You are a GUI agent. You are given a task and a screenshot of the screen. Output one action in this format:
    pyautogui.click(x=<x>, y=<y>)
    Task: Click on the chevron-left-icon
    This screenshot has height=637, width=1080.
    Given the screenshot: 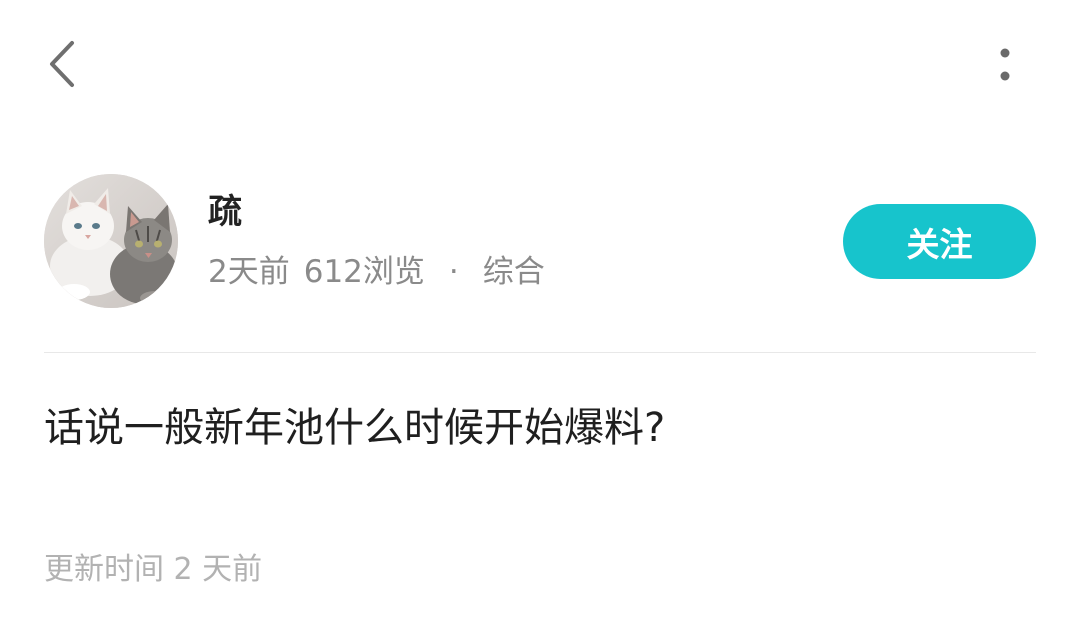 What is the action you would take?
    pyautogui.click(x=62, y=64)
    